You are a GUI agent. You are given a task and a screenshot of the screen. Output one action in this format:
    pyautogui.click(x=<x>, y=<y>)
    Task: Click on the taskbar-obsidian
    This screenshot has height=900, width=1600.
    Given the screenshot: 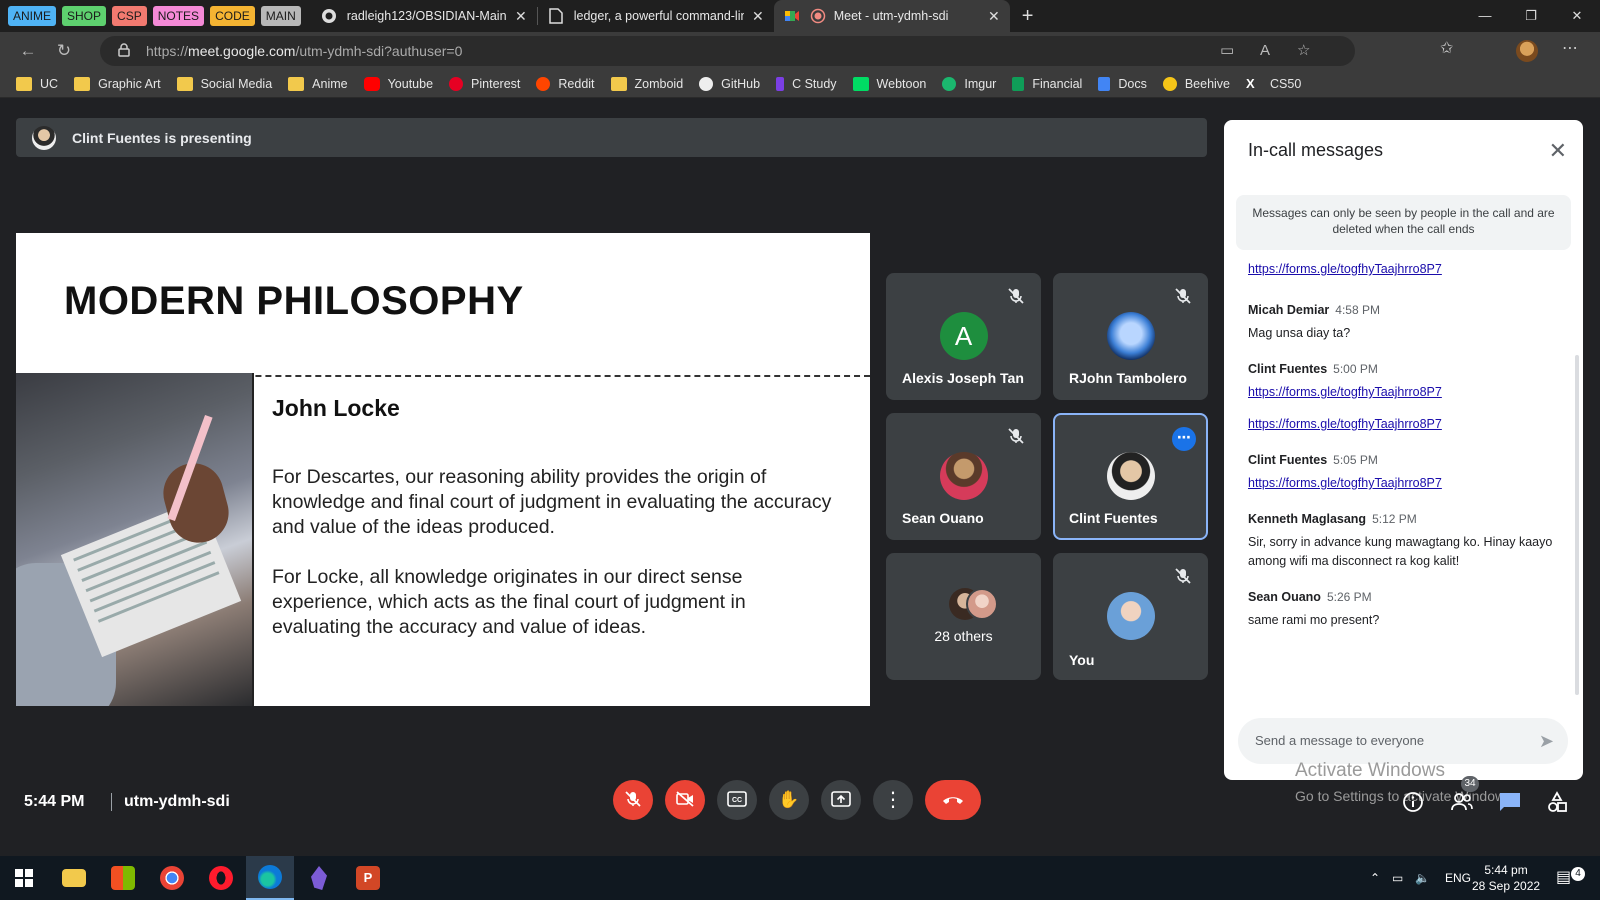 What is the action you would take?
    pyautogui.click(x=319, y=878)
    